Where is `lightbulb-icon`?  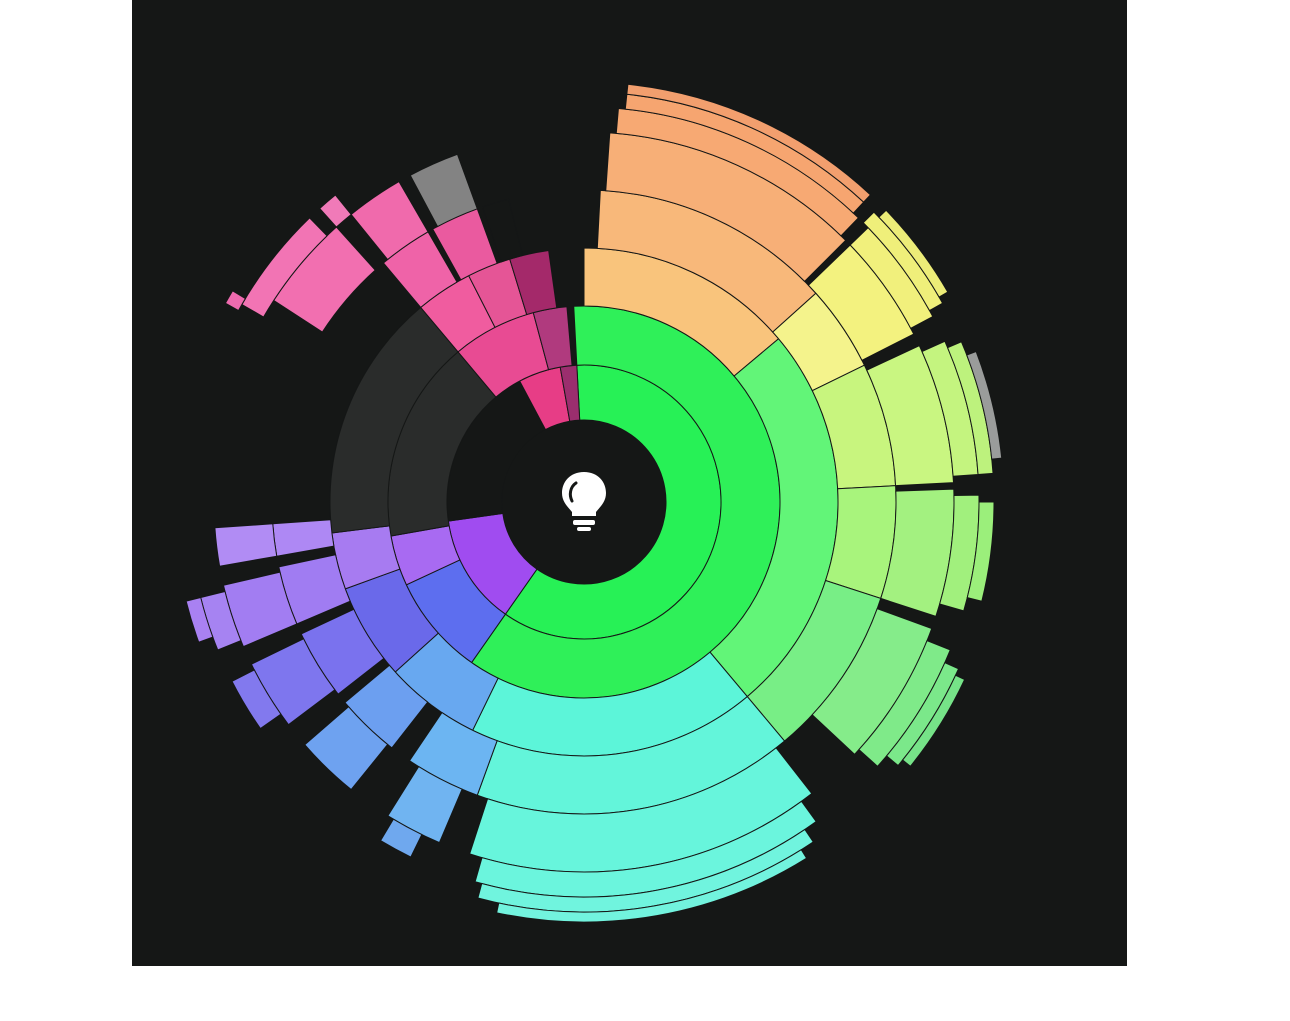 lightbulb-icon is located at coordinates (584, 501).